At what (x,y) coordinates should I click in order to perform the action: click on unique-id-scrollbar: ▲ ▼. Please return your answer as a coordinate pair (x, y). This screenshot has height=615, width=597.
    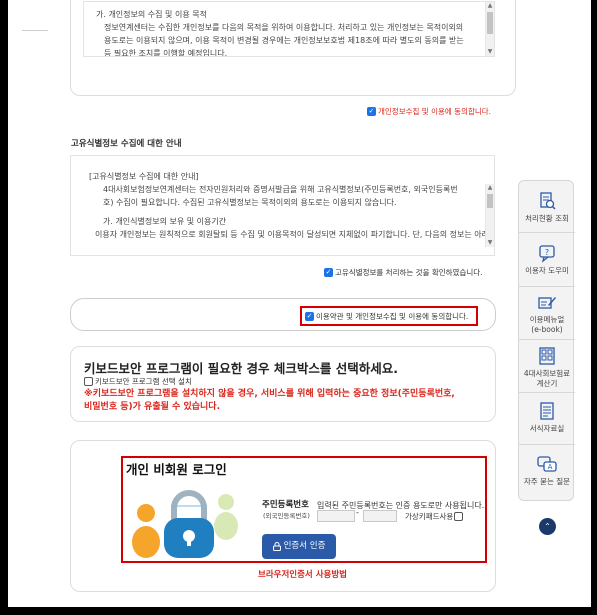
    Looking at the image, I should click on (489, 215).